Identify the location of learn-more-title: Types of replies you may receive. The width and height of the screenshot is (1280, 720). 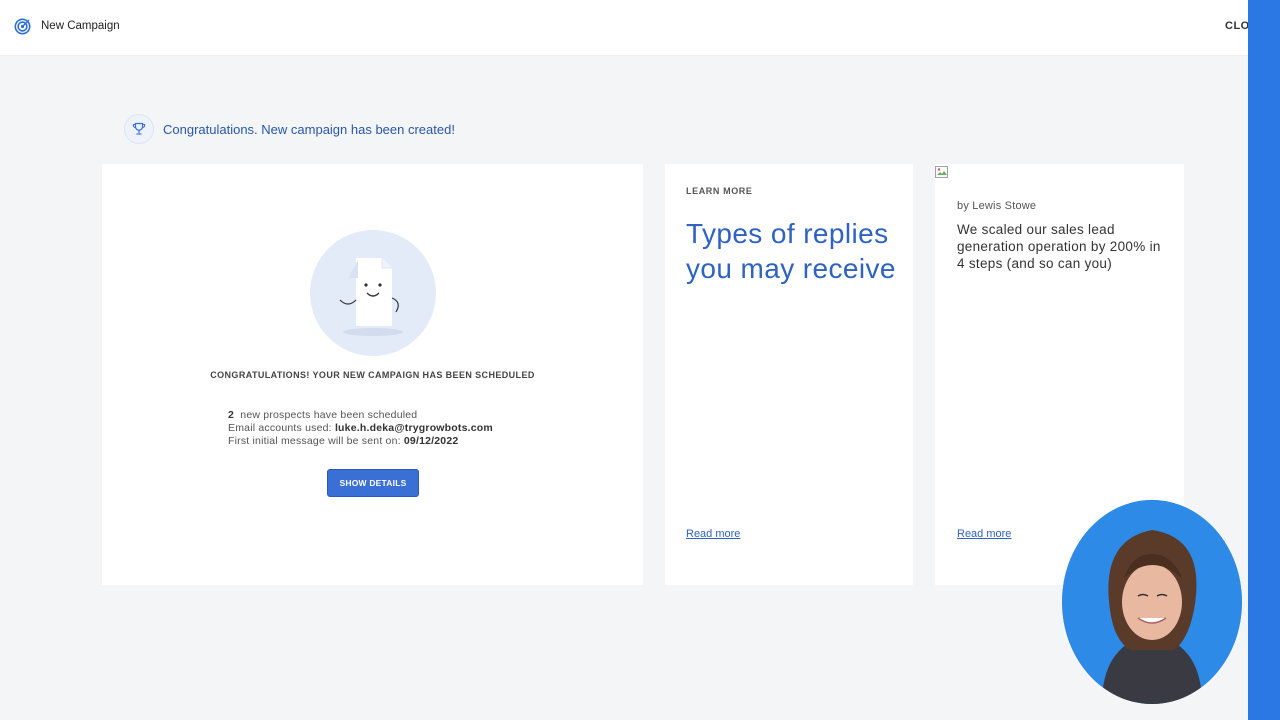
(791, 251).